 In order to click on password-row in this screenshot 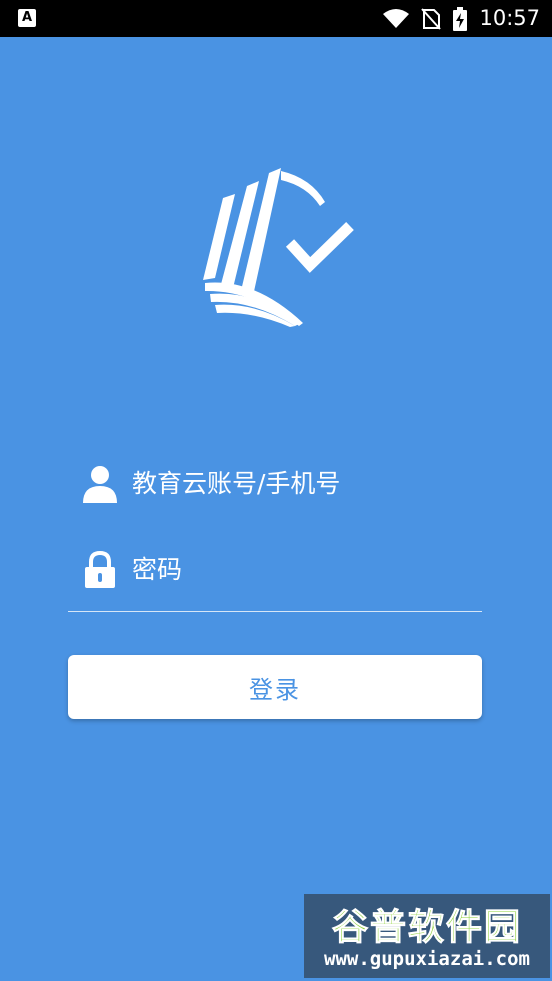, I will do `click(275, 569)`.